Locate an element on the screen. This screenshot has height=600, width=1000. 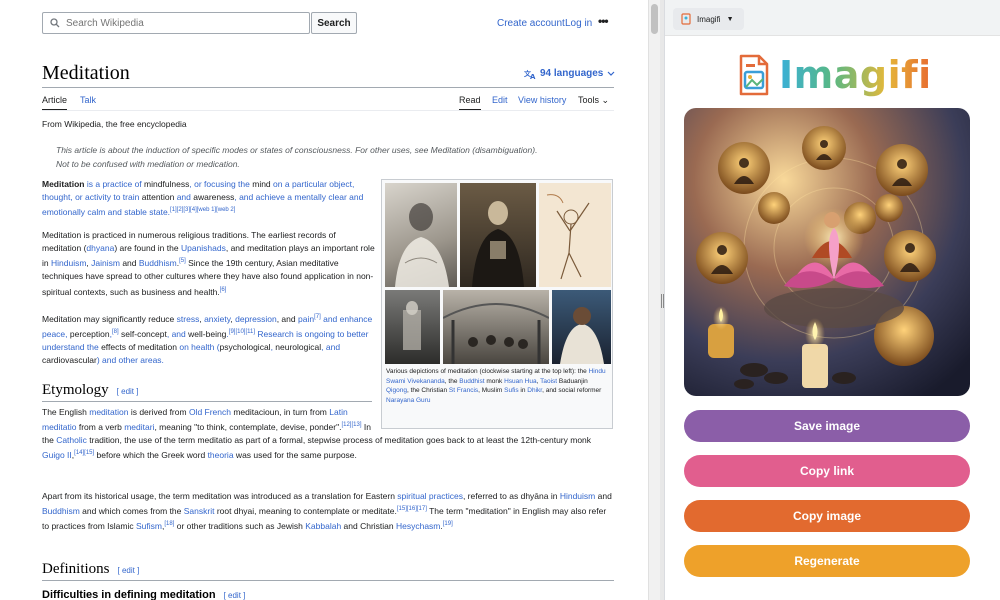
tab-article: Article is located at coordinates (55, 103).